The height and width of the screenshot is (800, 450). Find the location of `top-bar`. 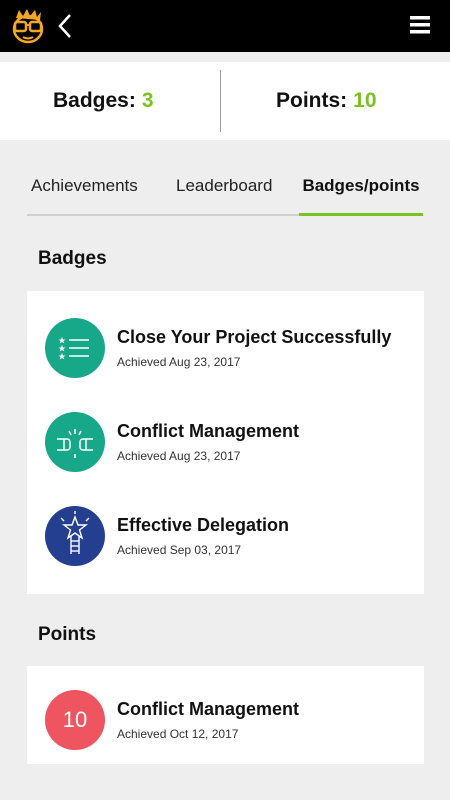

top-bar is located at coordinates (225, 26).